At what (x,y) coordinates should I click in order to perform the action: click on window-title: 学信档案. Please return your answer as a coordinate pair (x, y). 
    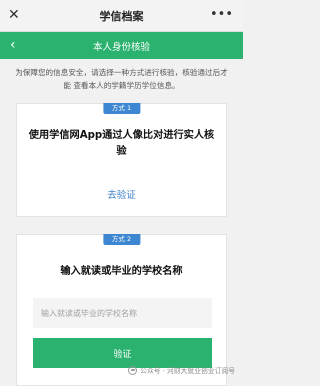
    Looking at the image, I should click on (121, 16).